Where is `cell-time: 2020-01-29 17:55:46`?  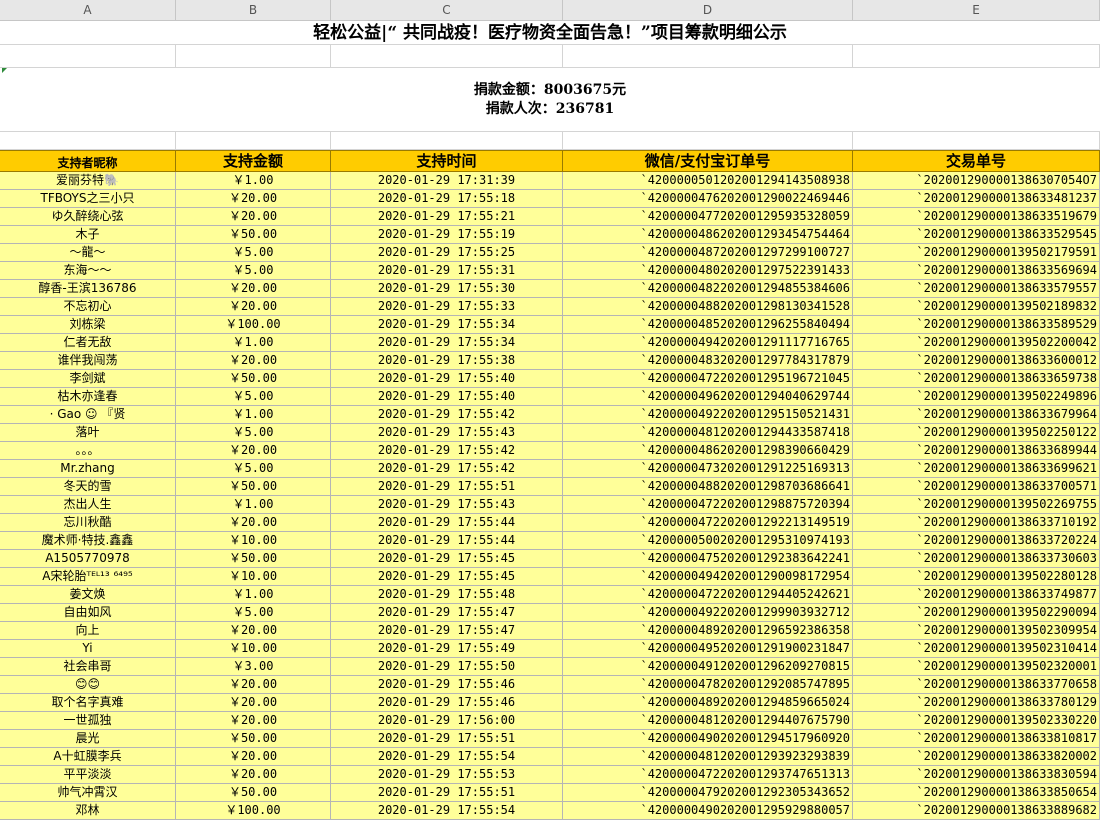 cell-time: 2020-01-29 17:55:46 is located at coordinates (447, 703).